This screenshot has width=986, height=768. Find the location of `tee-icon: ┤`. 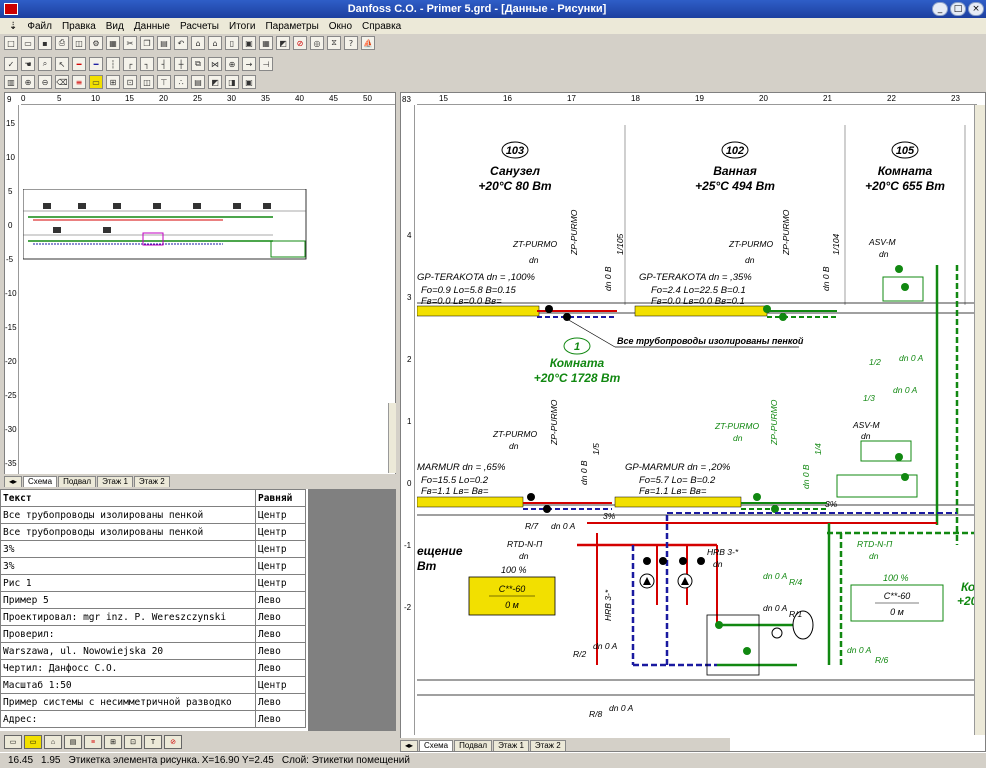

tee-icon: ┤ is located at coordinates (164, 64).